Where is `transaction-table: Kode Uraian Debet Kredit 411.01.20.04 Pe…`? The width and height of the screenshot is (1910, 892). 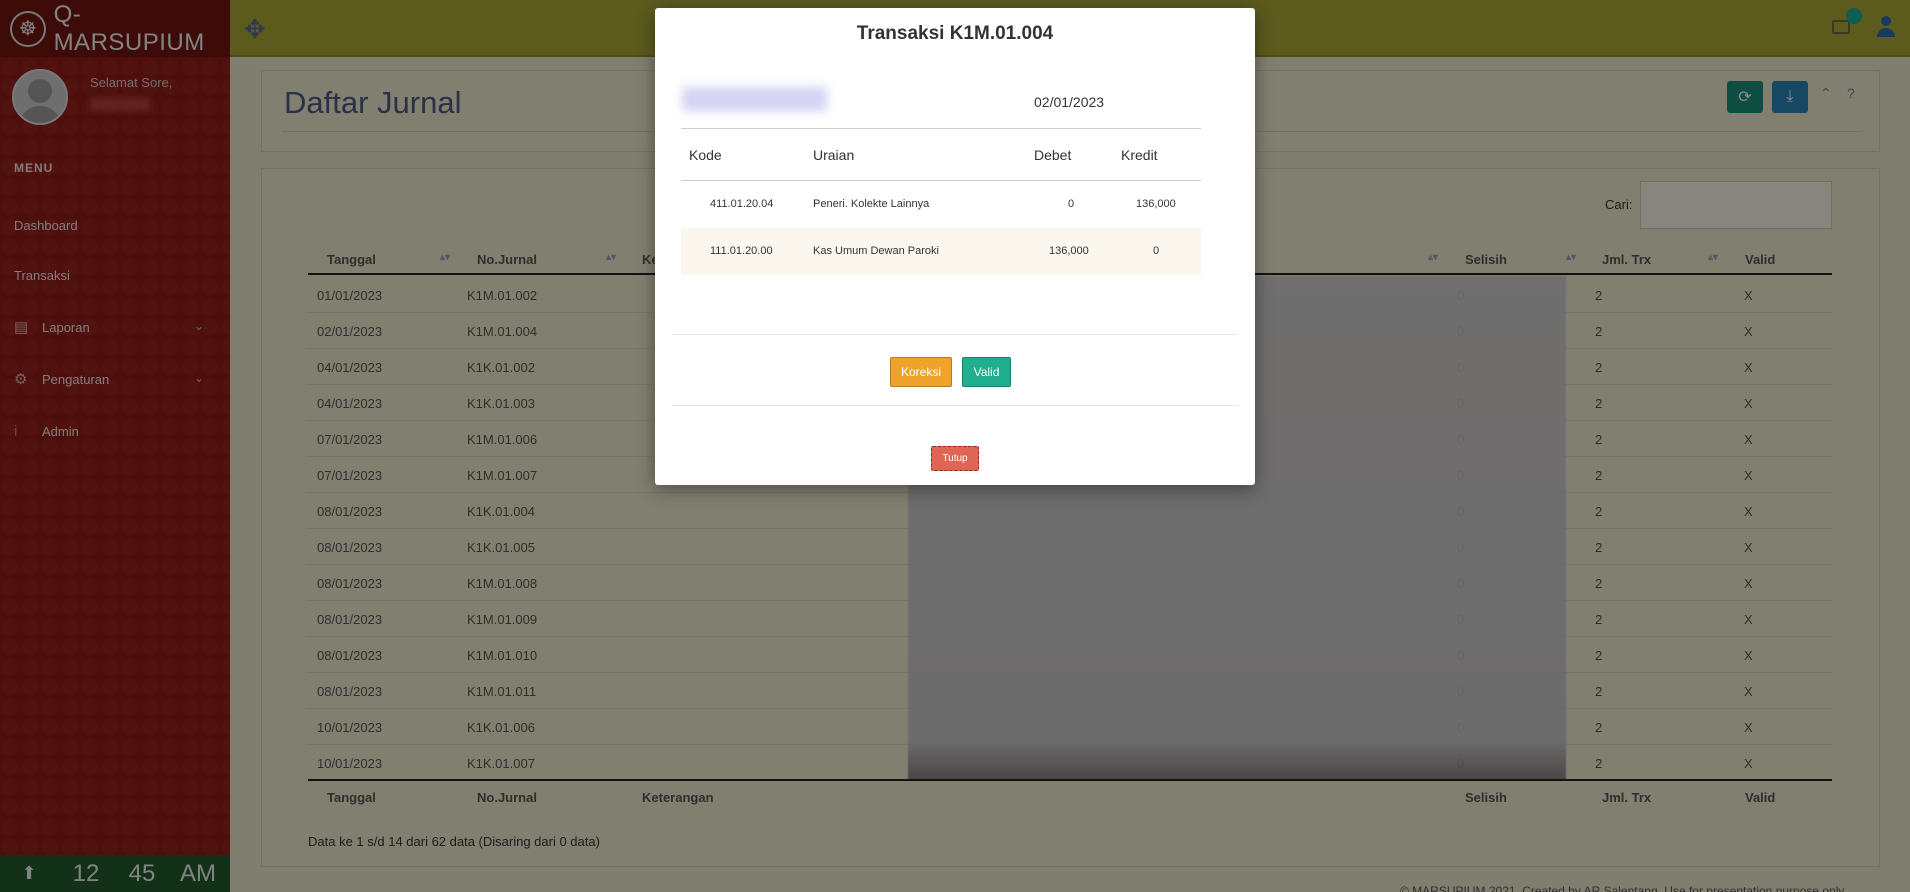 transaction-table: Kode Uraian Debet Kredit 411.01.20.04 Pe… is located at coordinates (941, 201).